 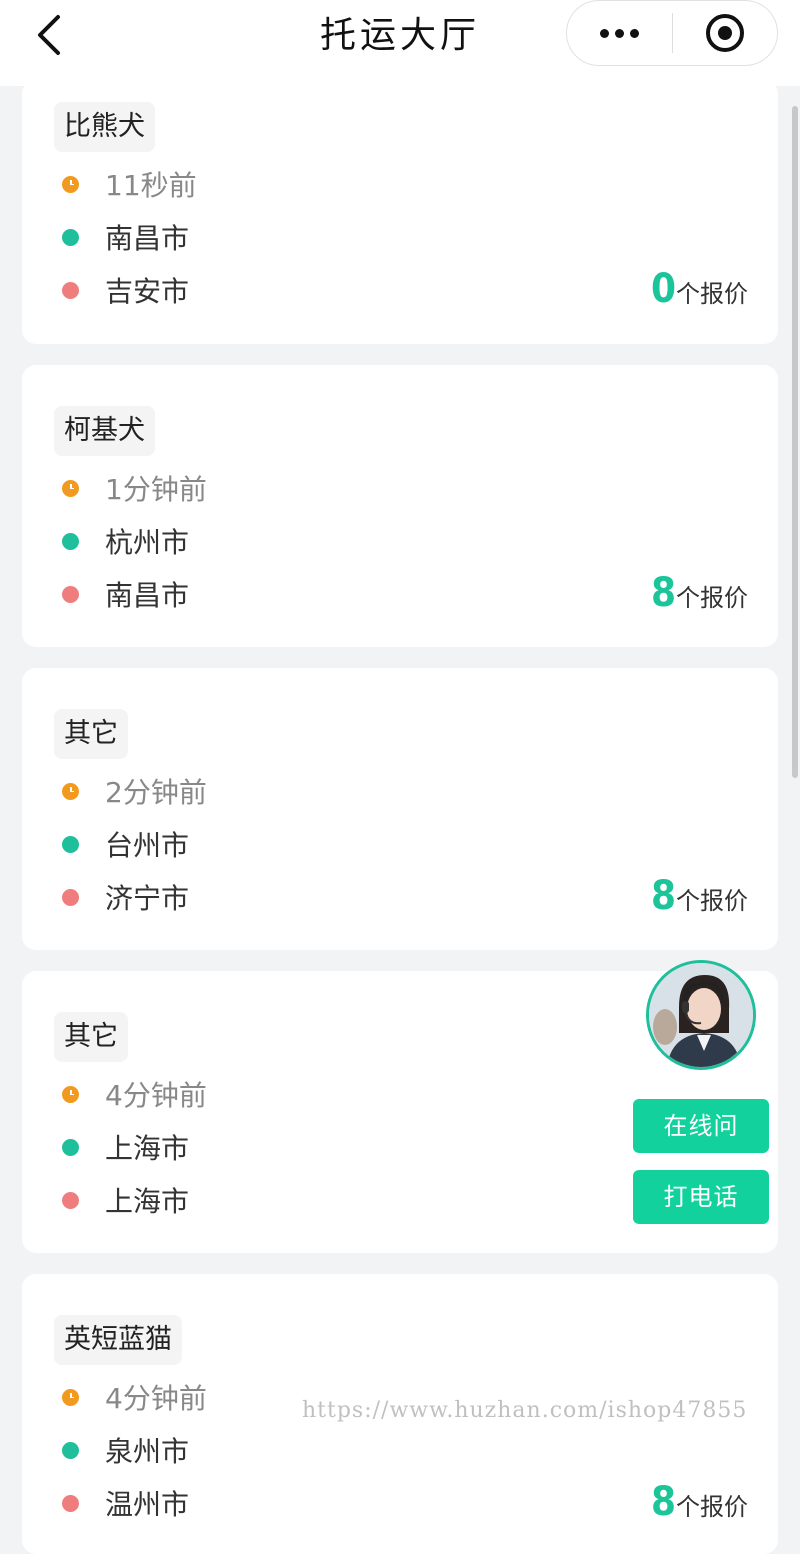 I want to click on destination-row: 温州市, so click(x=125, y=1503).